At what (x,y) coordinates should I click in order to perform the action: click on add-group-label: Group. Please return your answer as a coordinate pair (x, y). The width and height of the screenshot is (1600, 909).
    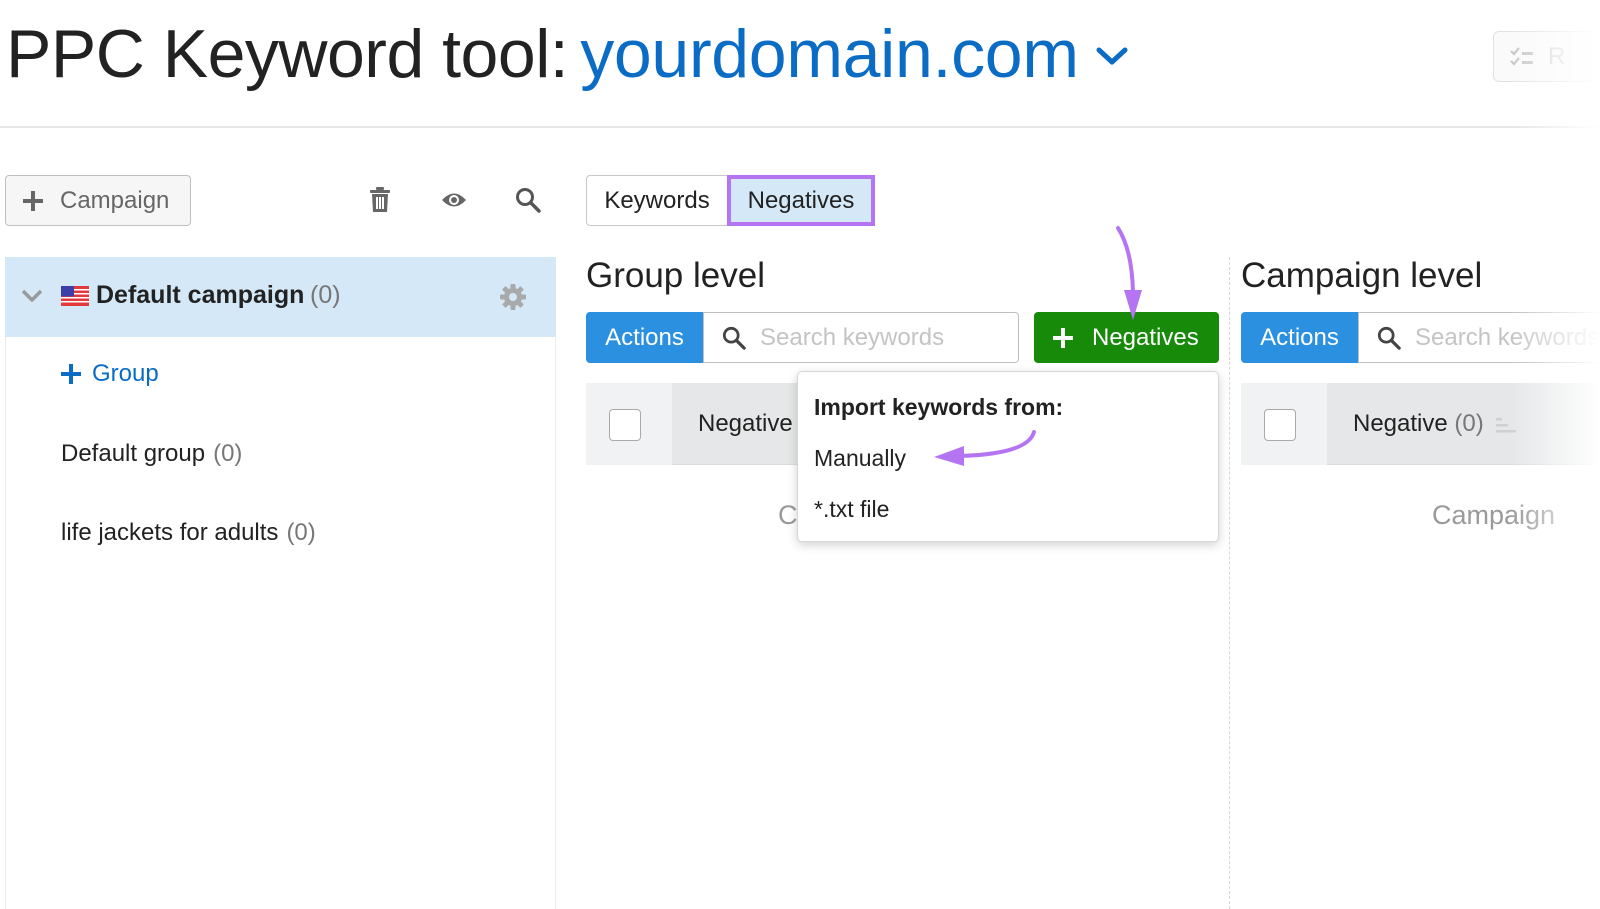
    Looking at the image, I should click on (125, 373).